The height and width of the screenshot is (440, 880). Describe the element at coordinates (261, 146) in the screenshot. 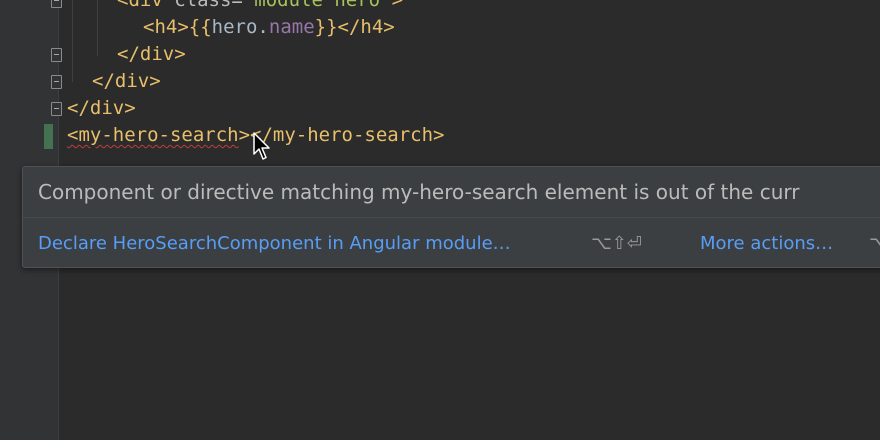

I see `mouse-pointer-icon` at that location.